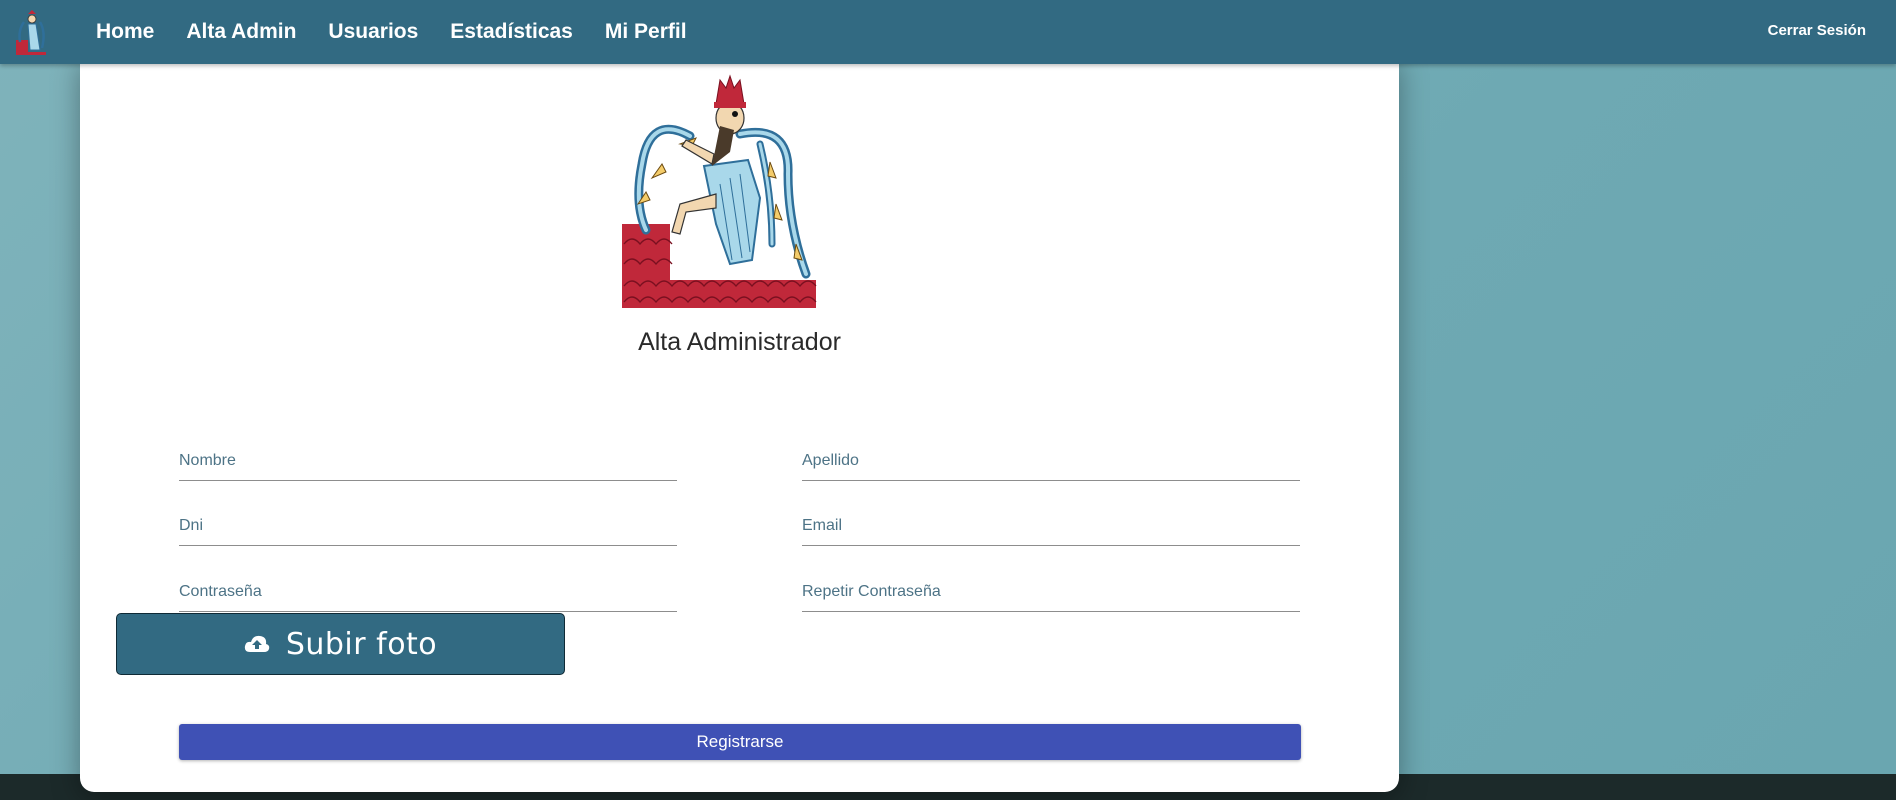 The image size is (1896, 800). What do you see at coordinates (1817, 30) in the screenshot?
I see `logout-link: Cerrar Sesión` at bounding box center [1817, 30].